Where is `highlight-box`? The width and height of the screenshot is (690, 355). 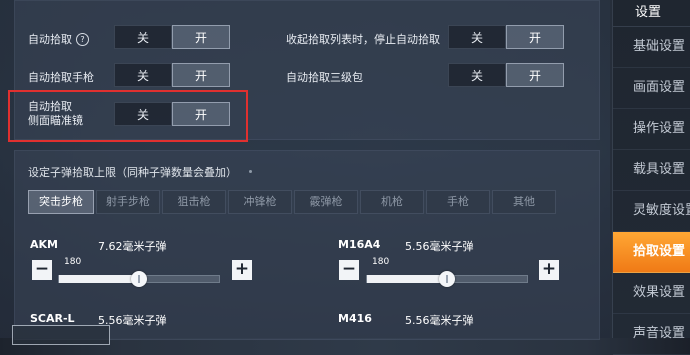
highlight-box is located at coordinates (128, 116).